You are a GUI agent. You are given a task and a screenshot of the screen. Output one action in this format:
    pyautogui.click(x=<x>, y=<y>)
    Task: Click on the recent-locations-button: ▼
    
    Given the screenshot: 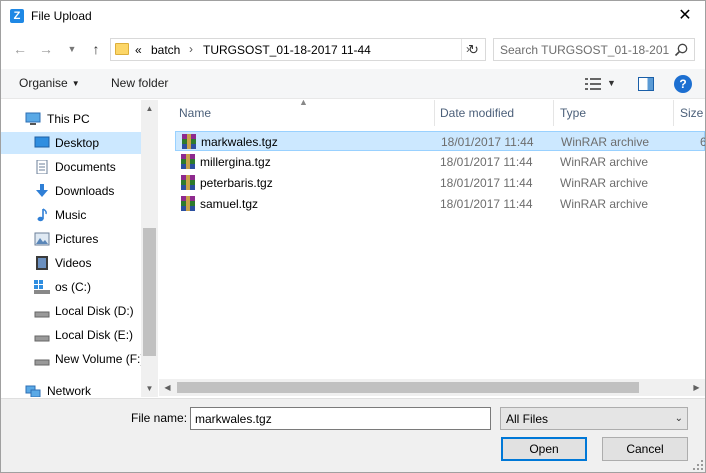 What is the action you would take?
    pyautogui.click(x=72, y=49)
    